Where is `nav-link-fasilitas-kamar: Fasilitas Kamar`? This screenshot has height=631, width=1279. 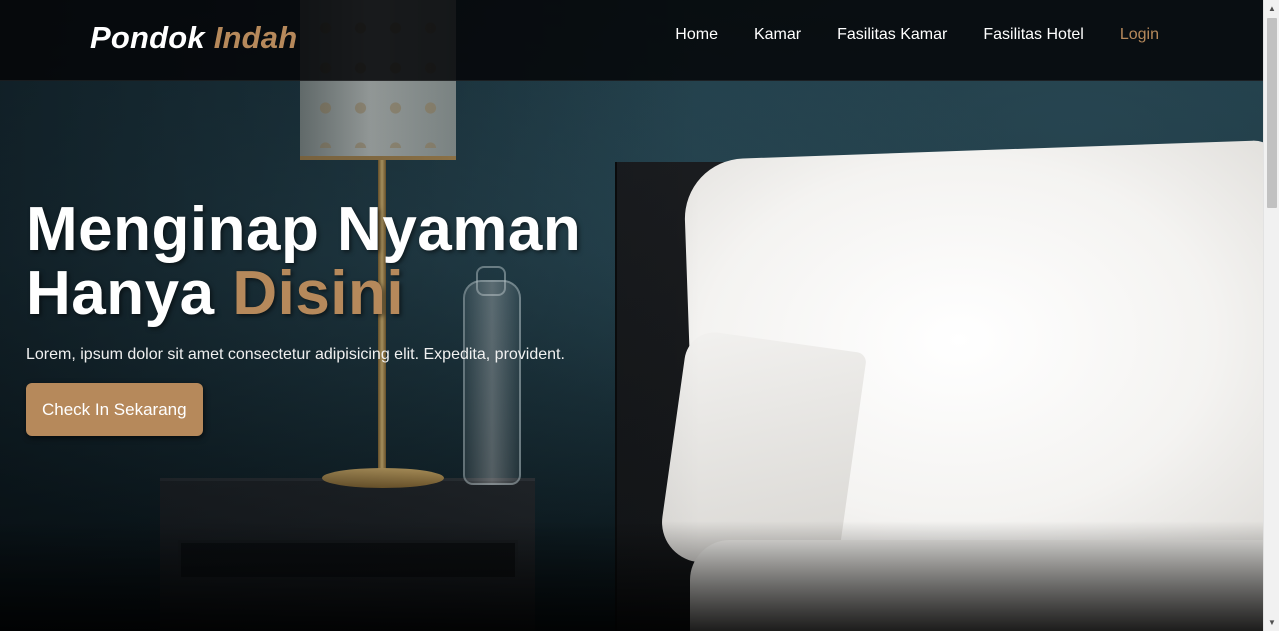
nav-link-fasilitas-kamar: Fasilitas Kamar is located at coordinates (892, 35).